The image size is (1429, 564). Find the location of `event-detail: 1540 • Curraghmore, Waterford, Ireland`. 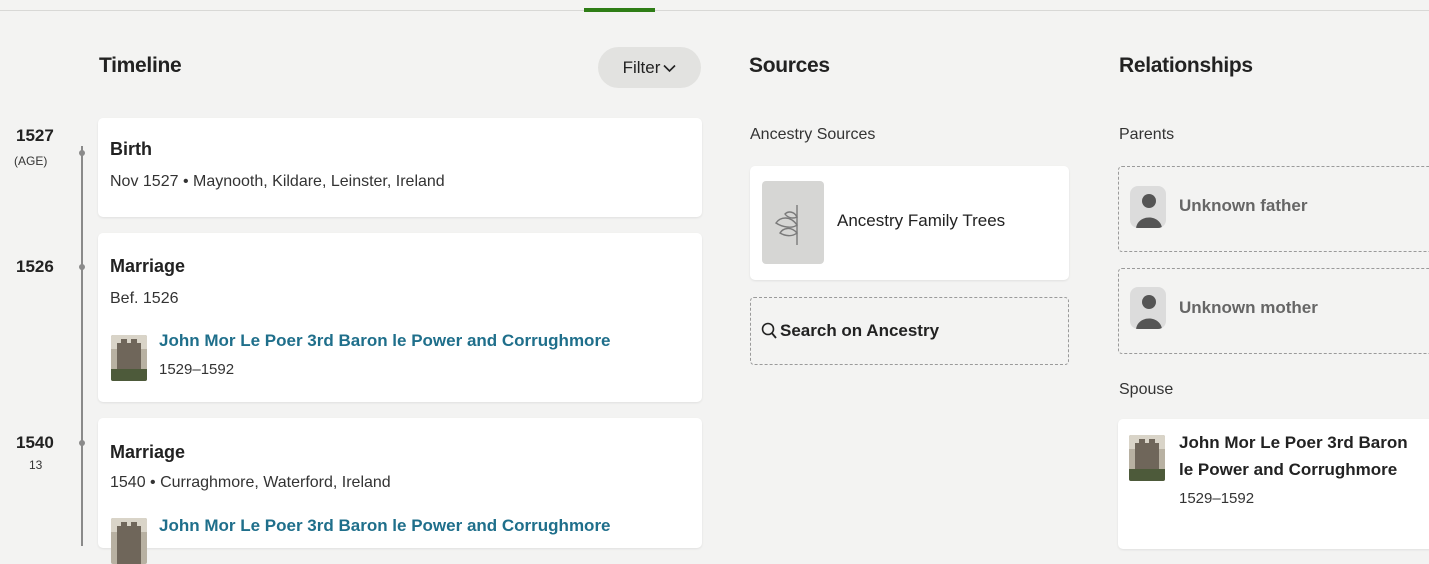

event-detail: 1540 • Curraghmore, Waterford, Ireland is located at coordinates (250, 482).